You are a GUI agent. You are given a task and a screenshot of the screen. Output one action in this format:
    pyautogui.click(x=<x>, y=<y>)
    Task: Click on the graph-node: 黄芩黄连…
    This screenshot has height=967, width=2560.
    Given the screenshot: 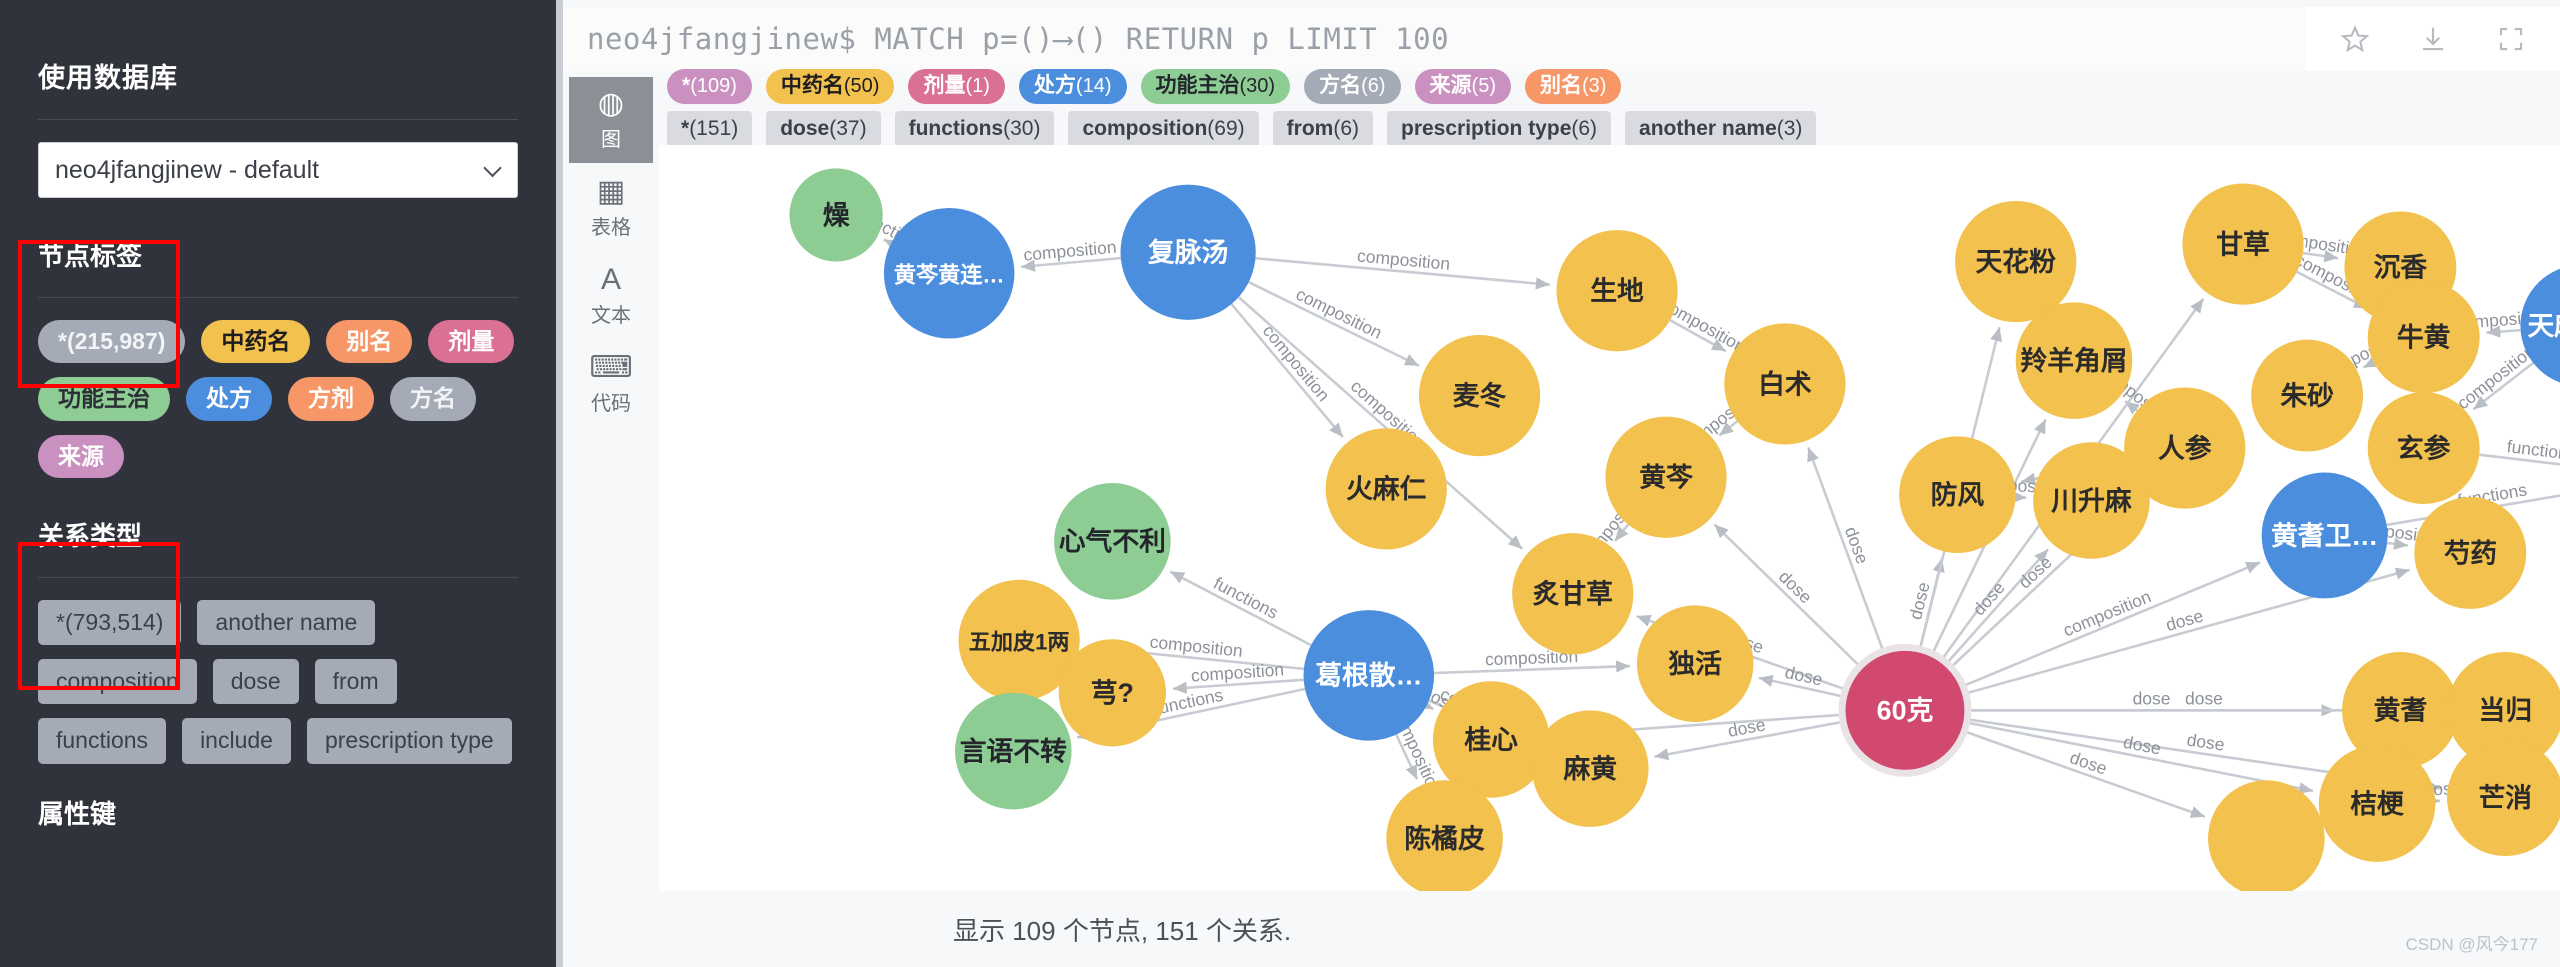 What is the action you would take?
    pyautogui.click(x=949, y=273)
    